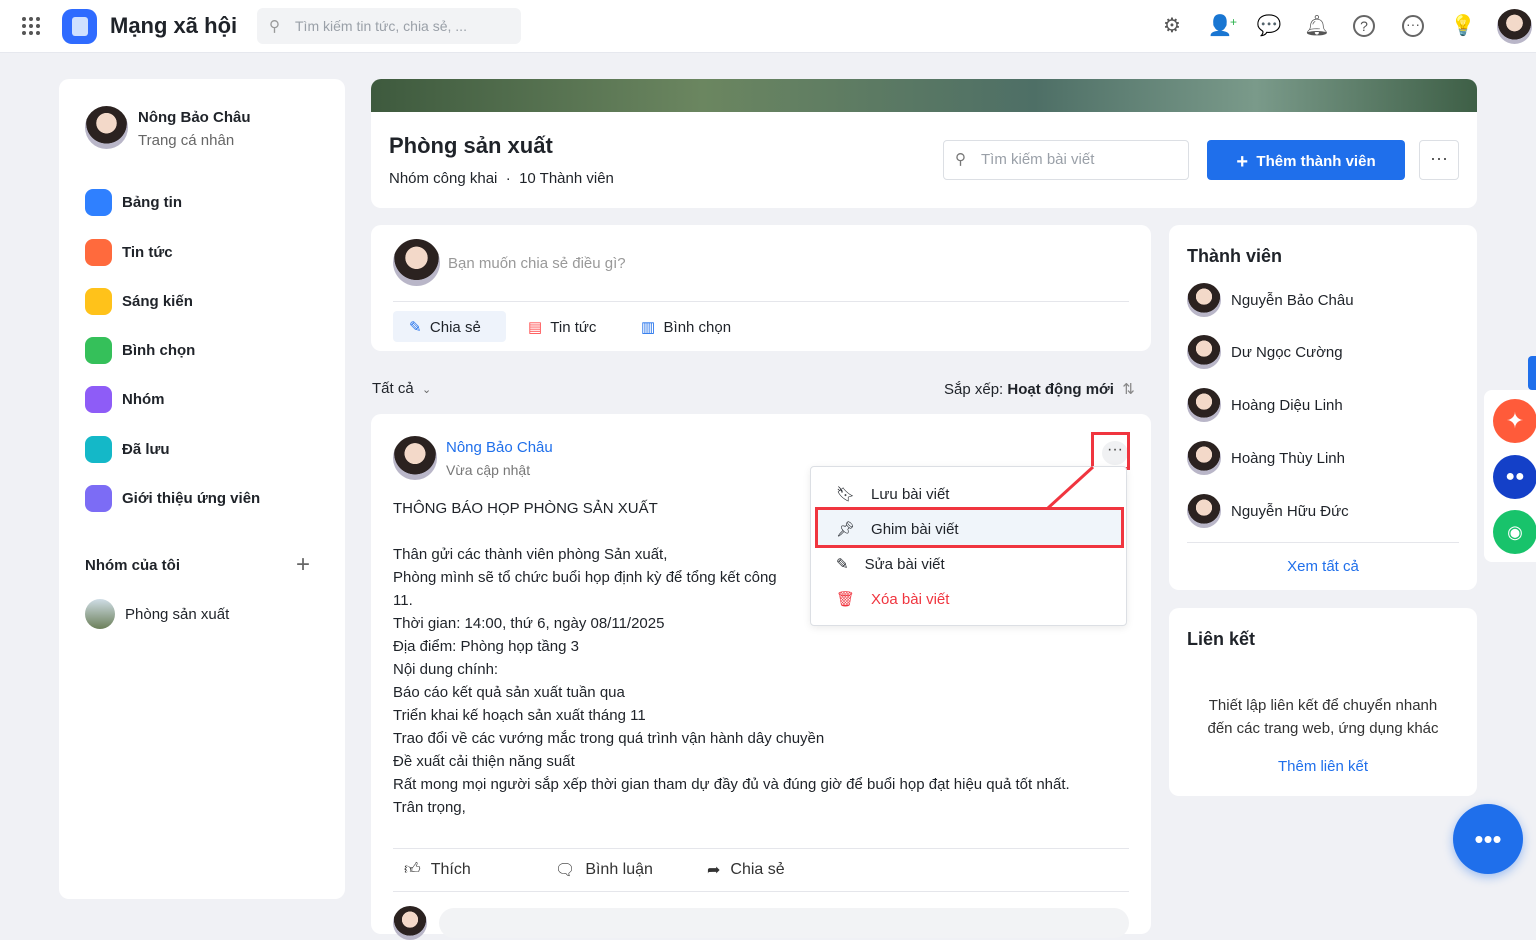 This screenshot has width=1536, height=940. Describe the element at coordinates (686, 327) in the screenshot. I see `tab-poll: ▥ Bình chọn` at that location.